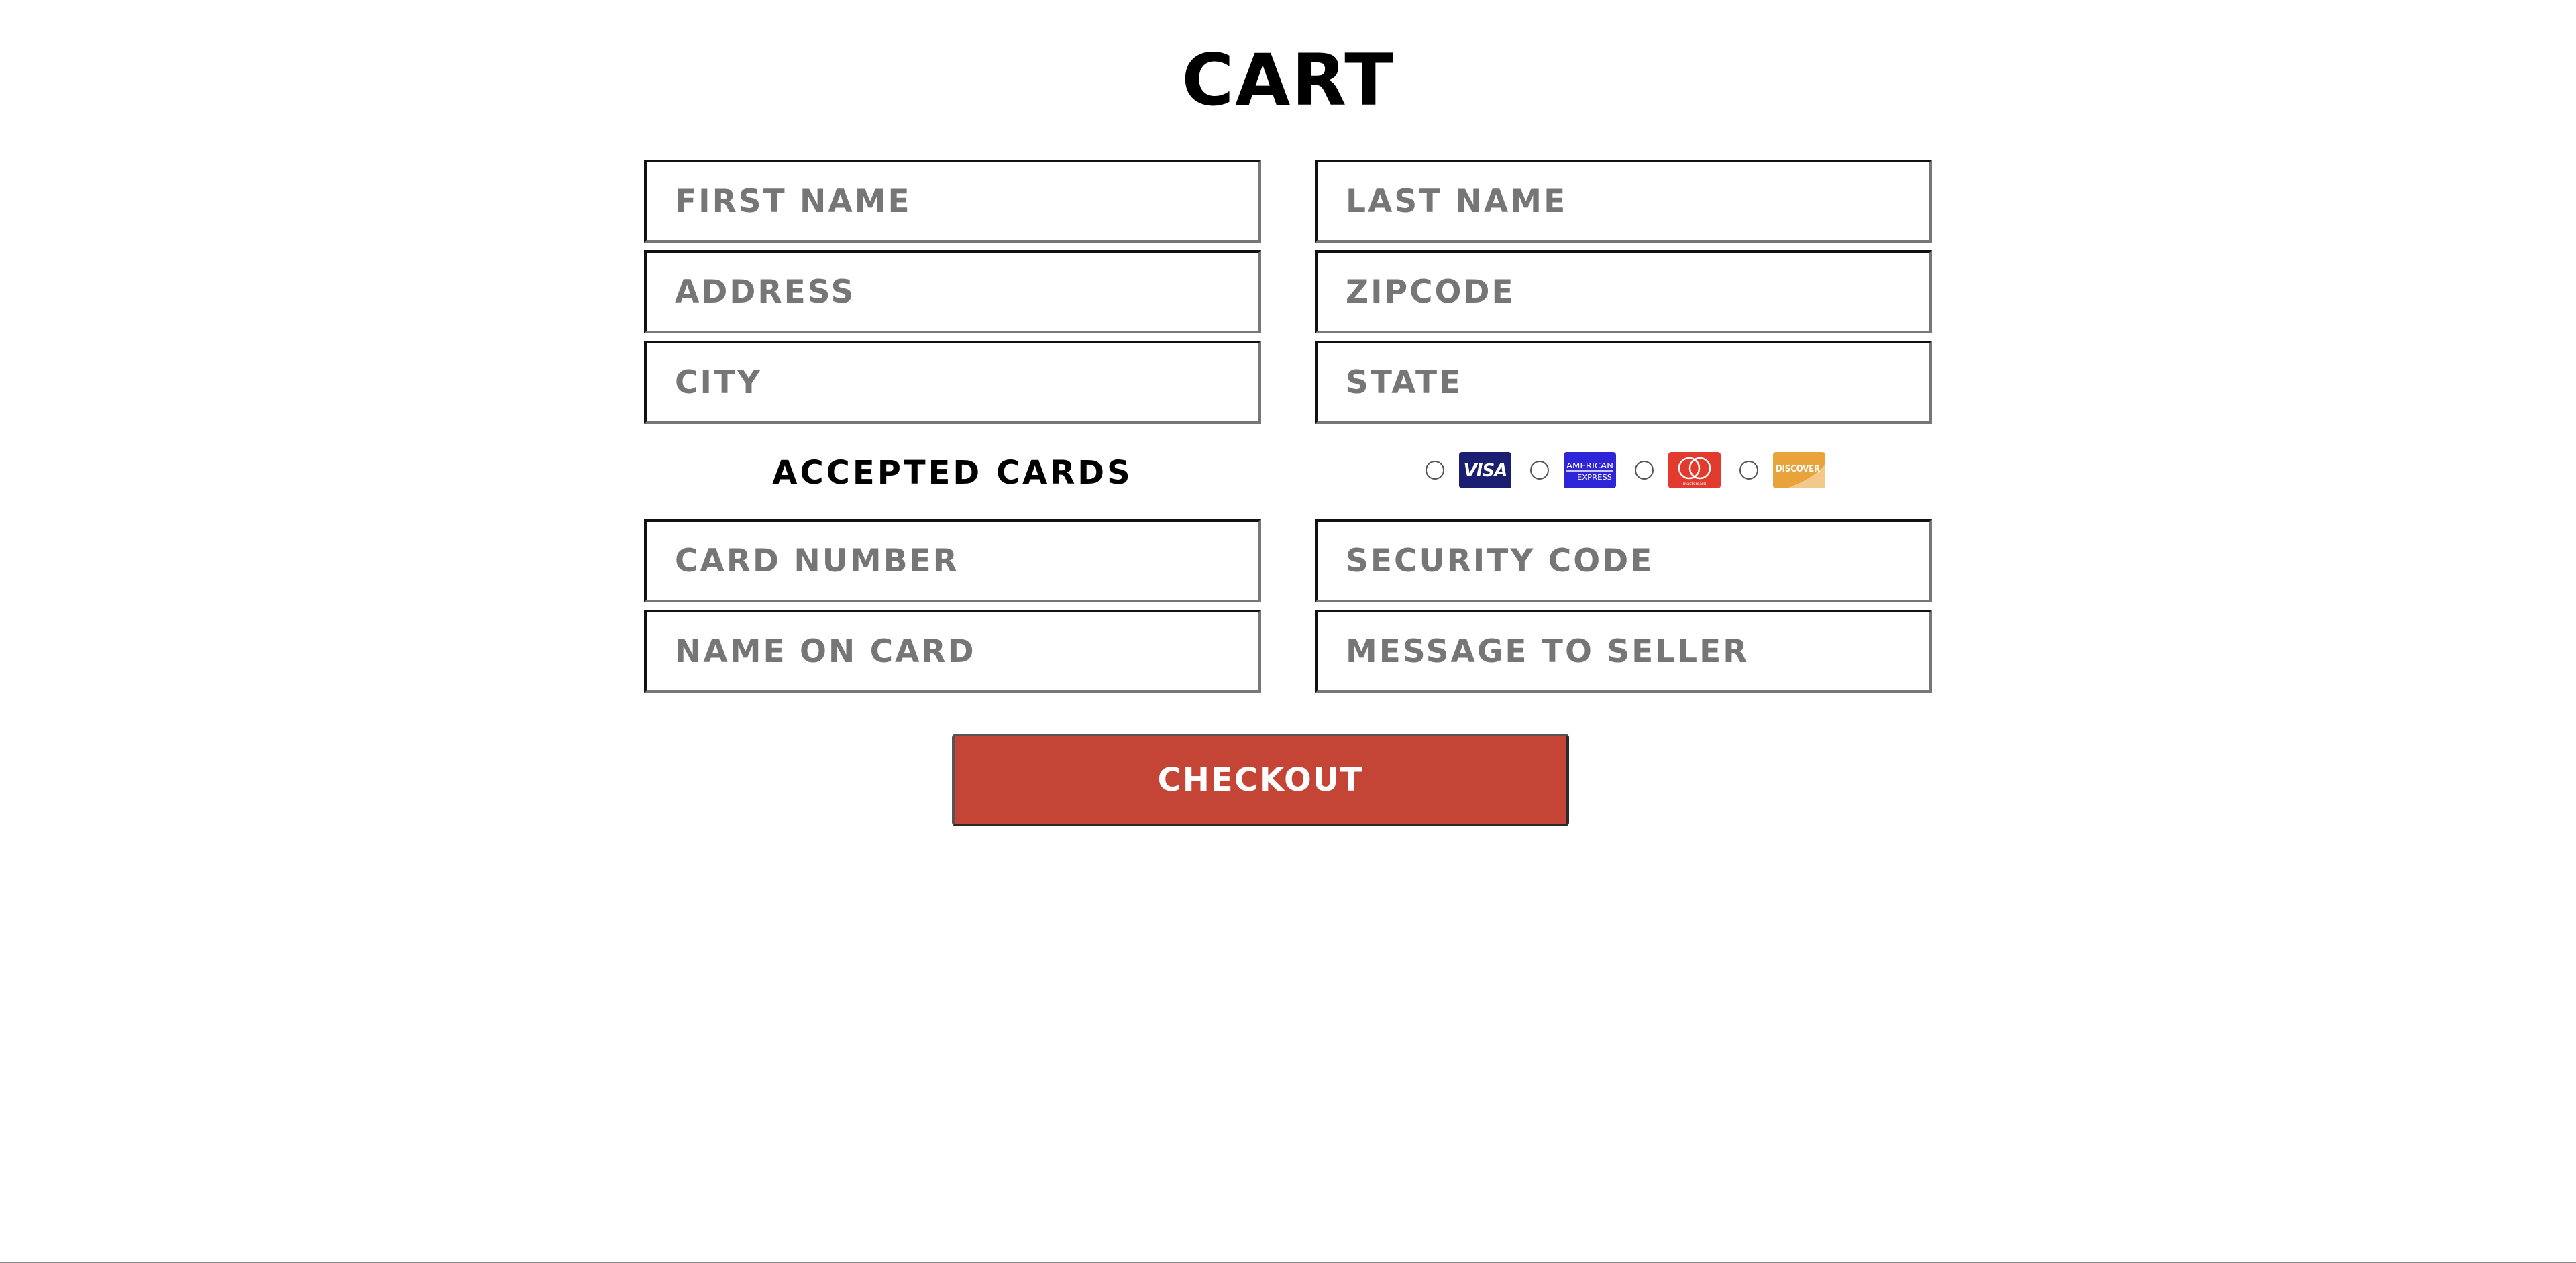 The height and width of the screenshot is (1263, 2576). Describe the element at coordinates (1623, 201) in the screenshot. I see `last-name-input` at that location.